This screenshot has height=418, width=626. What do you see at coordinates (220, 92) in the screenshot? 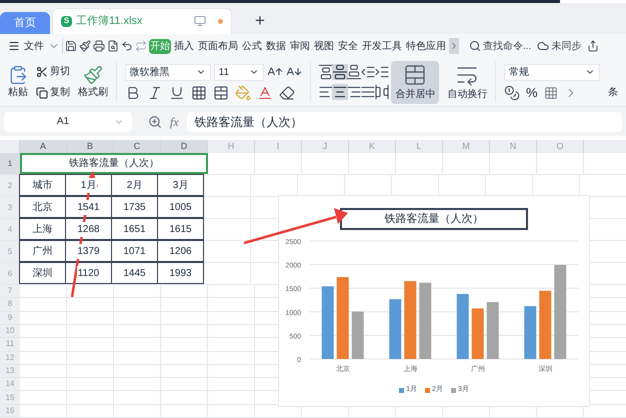
I see `cell-style-icon` at bounding box center [220, 92].